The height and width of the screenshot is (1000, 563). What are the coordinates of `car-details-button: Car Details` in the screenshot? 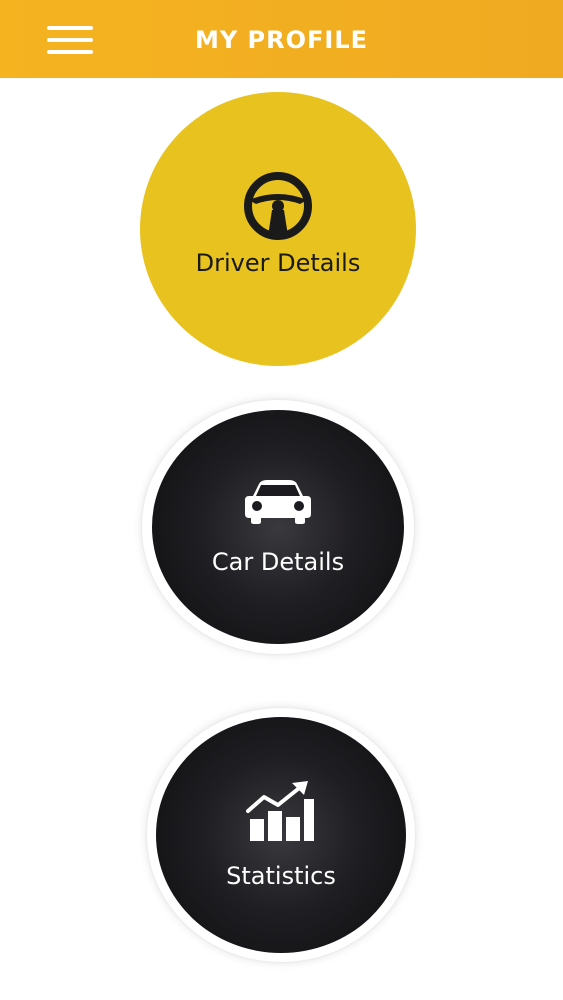 It's located at (278, 527).